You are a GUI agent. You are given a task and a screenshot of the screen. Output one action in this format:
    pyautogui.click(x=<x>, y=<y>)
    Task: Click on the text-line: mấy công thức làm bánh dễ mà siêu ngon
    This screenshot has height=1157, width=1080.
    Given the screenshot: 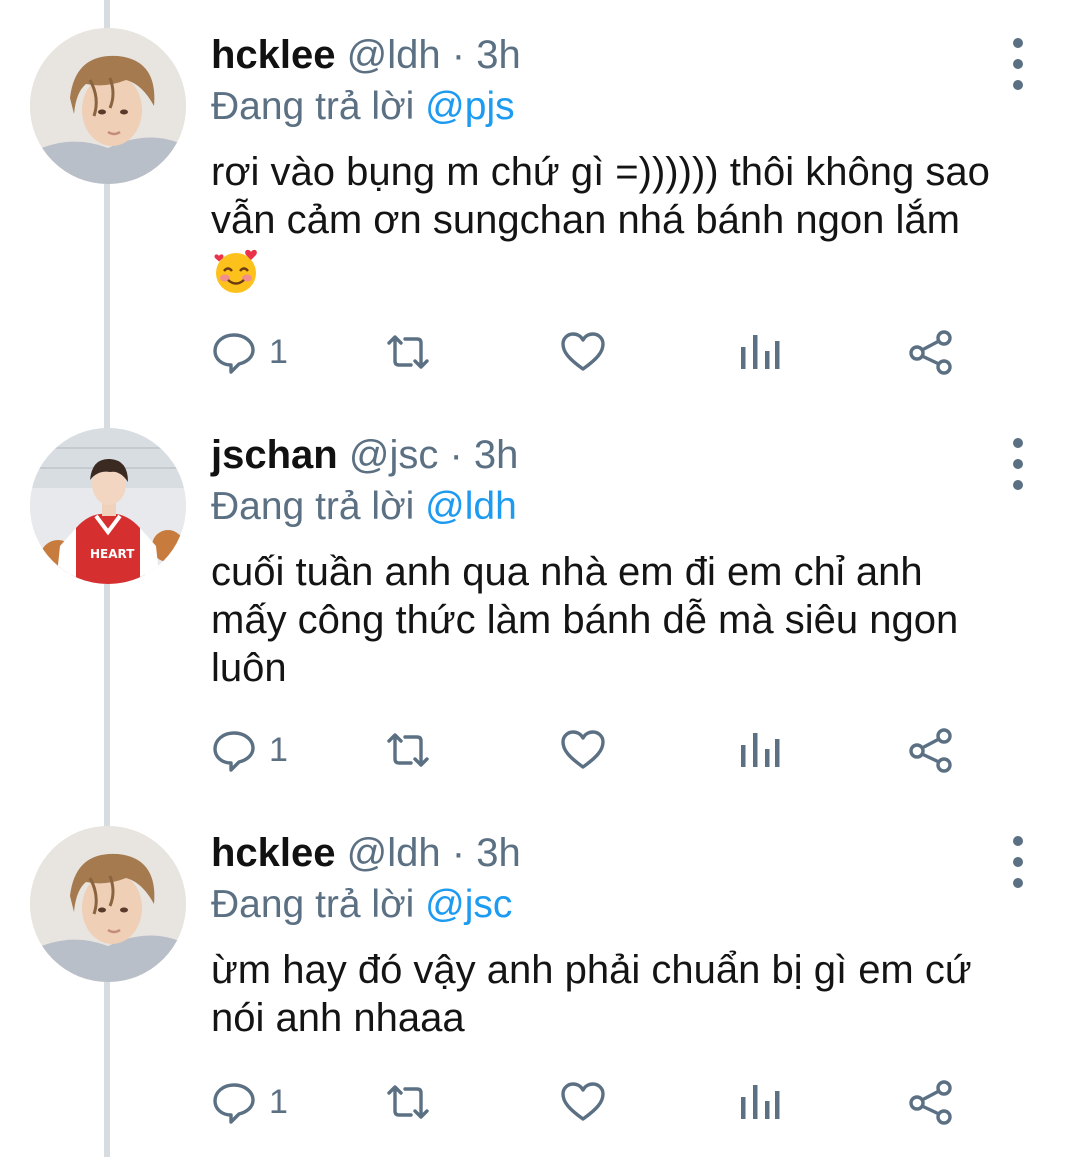 What is the action you would take?
    pyautogui.click(x=585, y=620)
    